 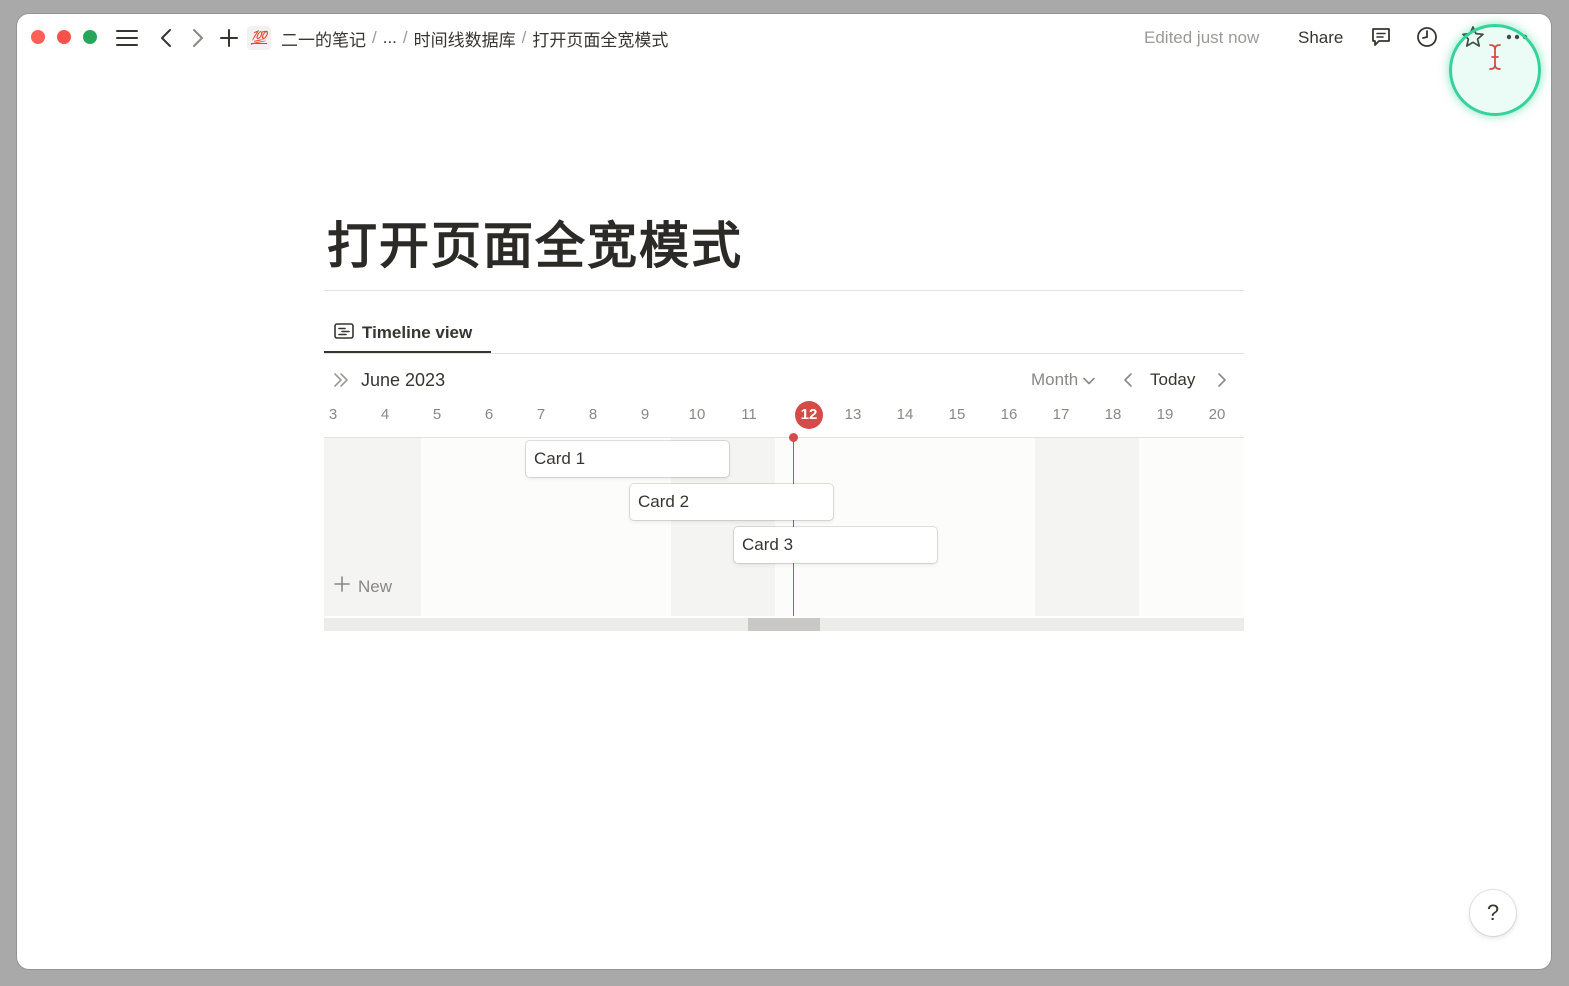 What do you see at coordinates (1217, 414) in the screenshot?
I see `day-label: 20` at bounding box center [1217, 414].